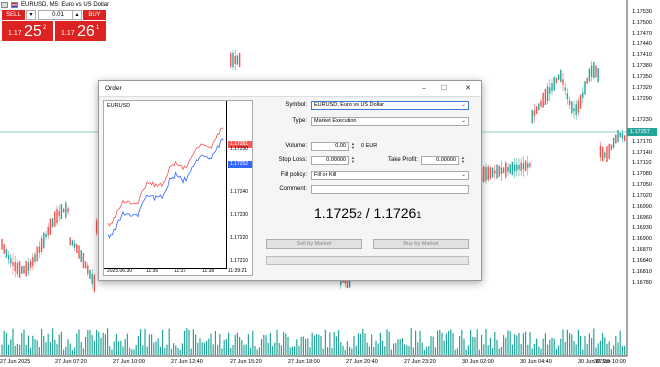 The height and width of the screenshot is (367, 660). Describe the element at coordinates (353, 146) in the screenshot. I see `volume-stepper: ▲ ▼` at that location.